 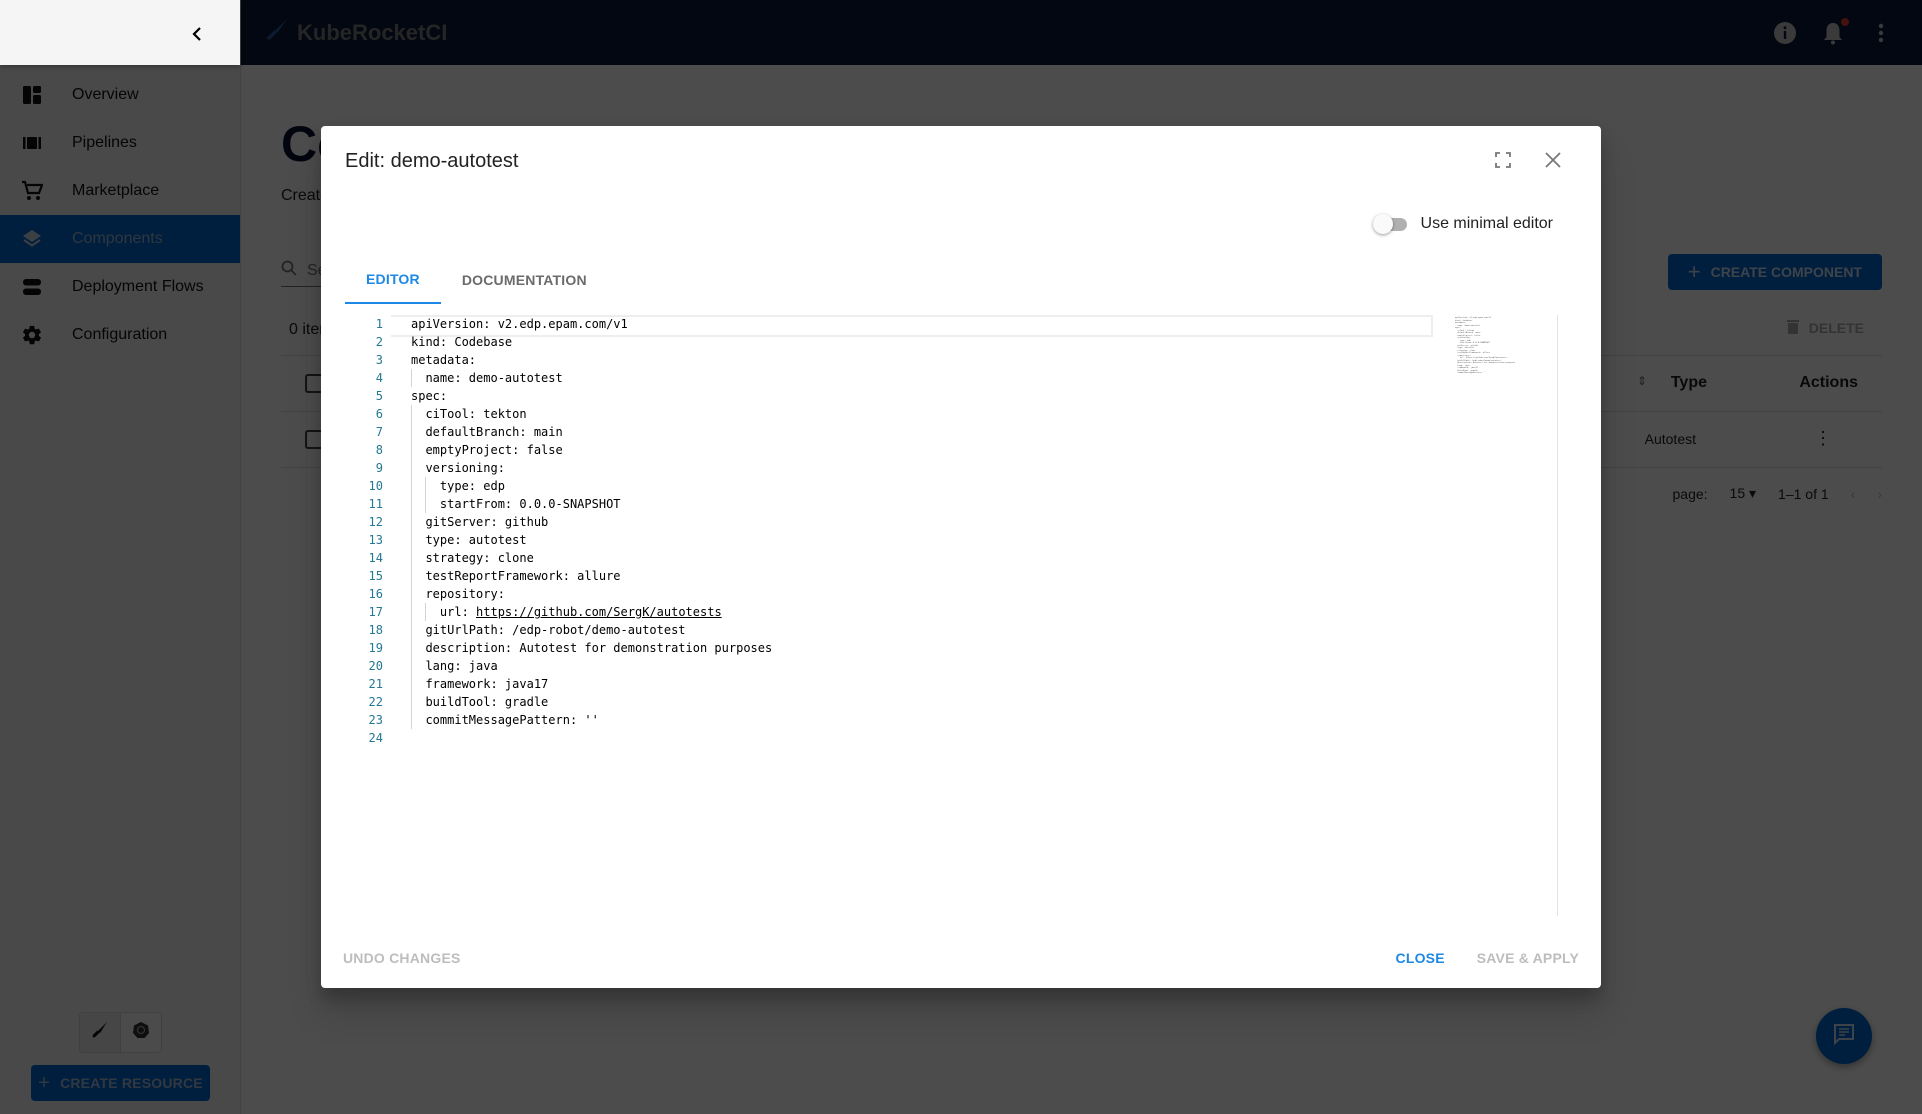 I want to click on editor-line: 11 startFrom: 0.0.0-SNAPSHOT, so click(x=958, y=504).